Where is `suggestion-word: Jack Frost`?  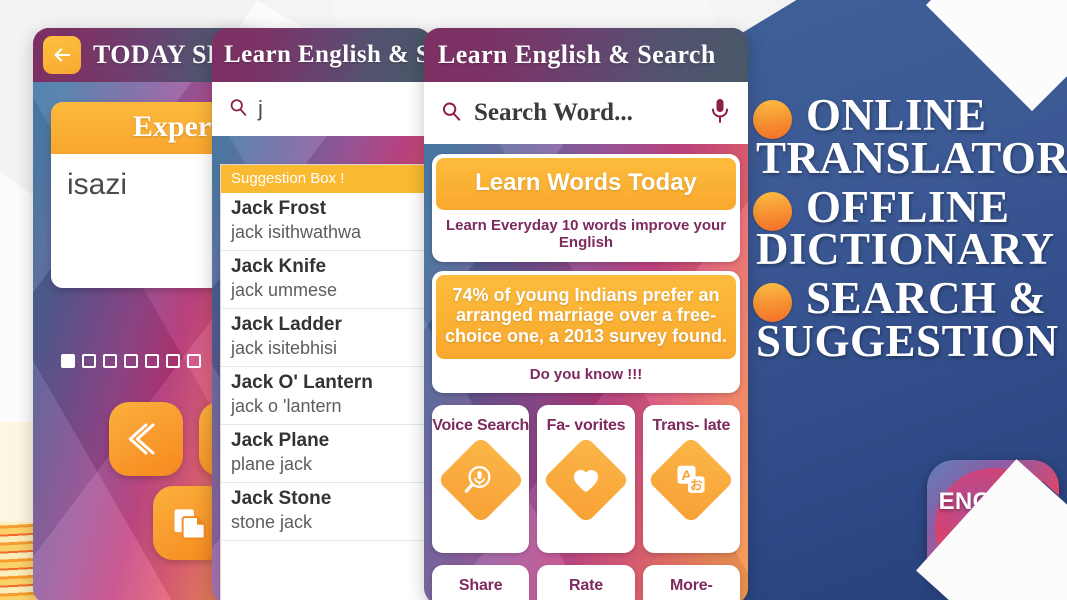 suggestion-word: Jack Frost is located at coordinates (279, 208).